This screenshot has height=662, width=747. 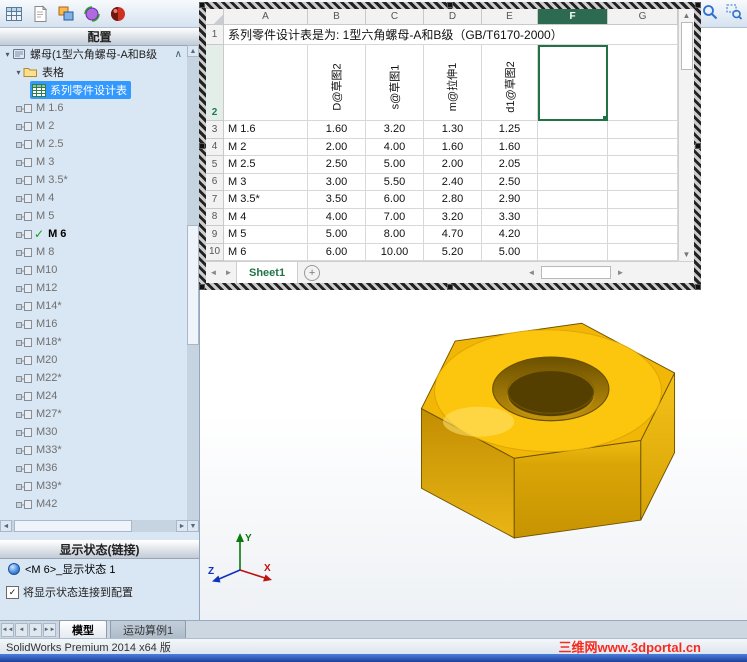 What do you see at coordinates (453, 200) in the screenshot?
I see `excel-value-cell: 2.80` at bounding box center [453, 200].